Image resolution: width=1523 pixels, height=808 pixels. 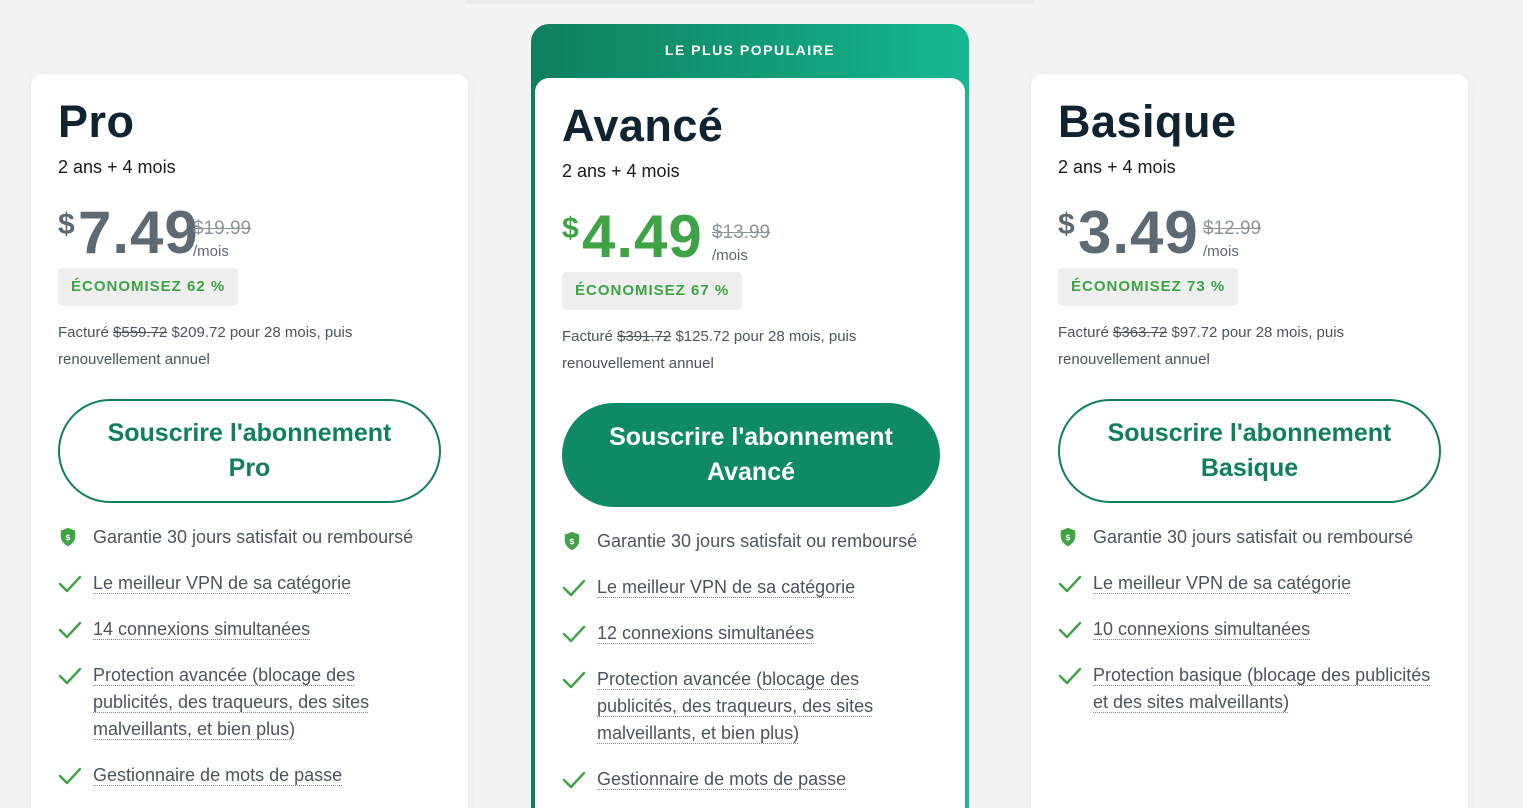 What do you see at coordinates (652, 291) in the screenshot?
I see `savings-badge: ÉCONOMISEZ 67 %` at bounding box center [652, 291].